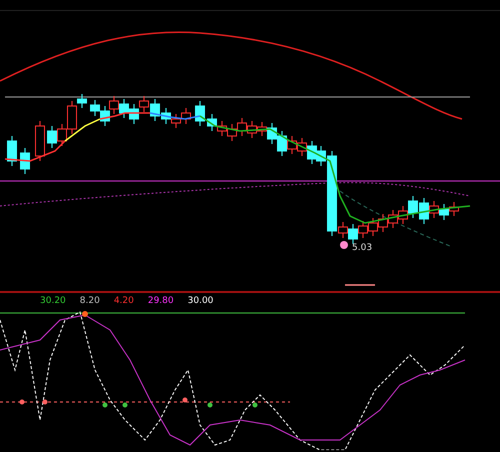 This screenshot has height=452, width=500. What do you see at coordinates (344, 245) in the screenshot?
I see `low-marker` at bounding box center [344, 245].